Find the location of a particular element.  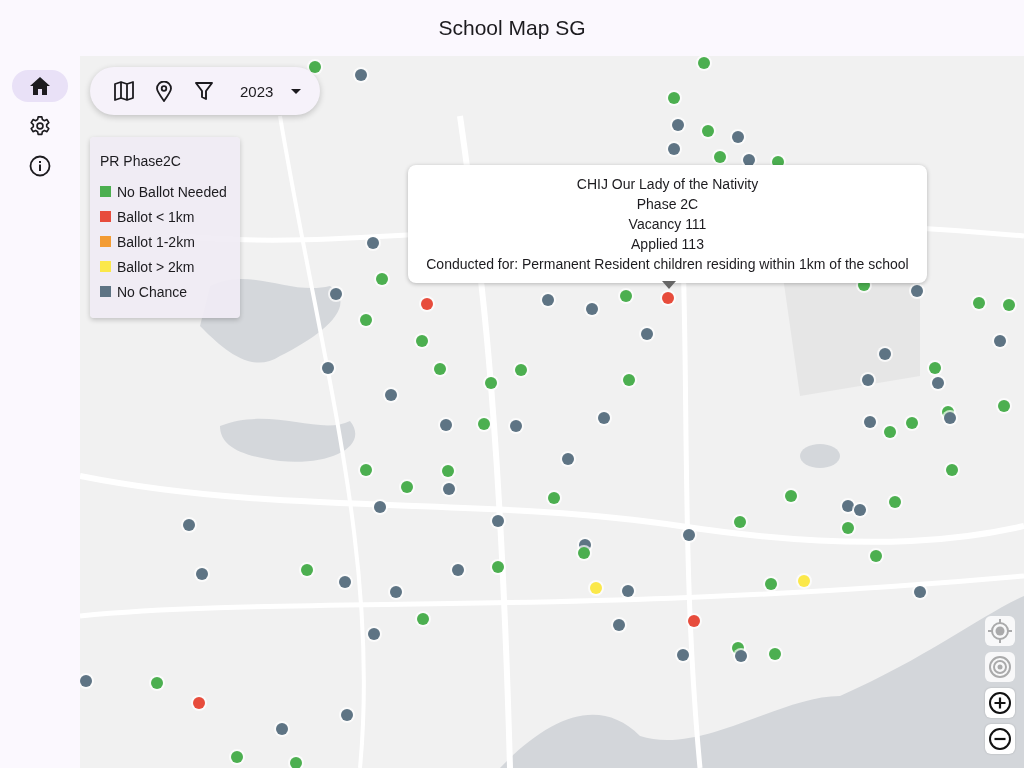

zoom-out-button is located at coordinates (1000, 739).